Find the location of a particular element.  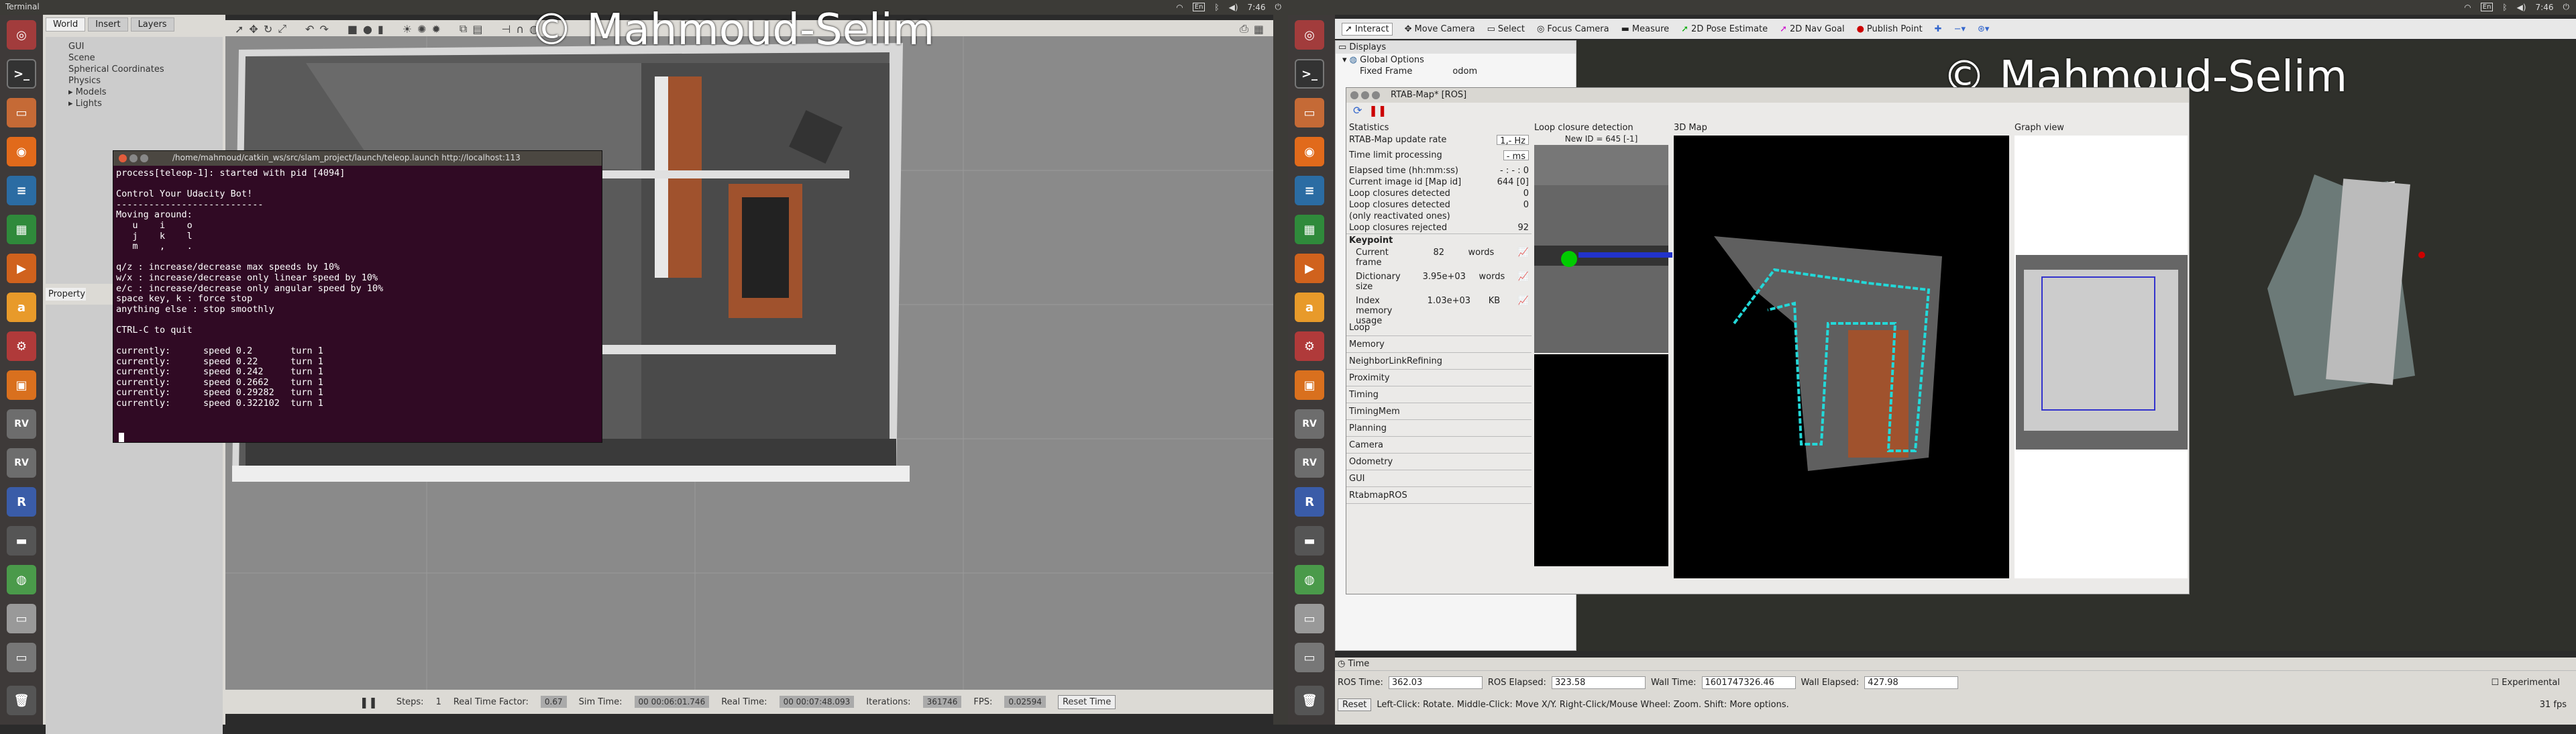

app-icon-a: ▭ is located at coordinates (21, 618).